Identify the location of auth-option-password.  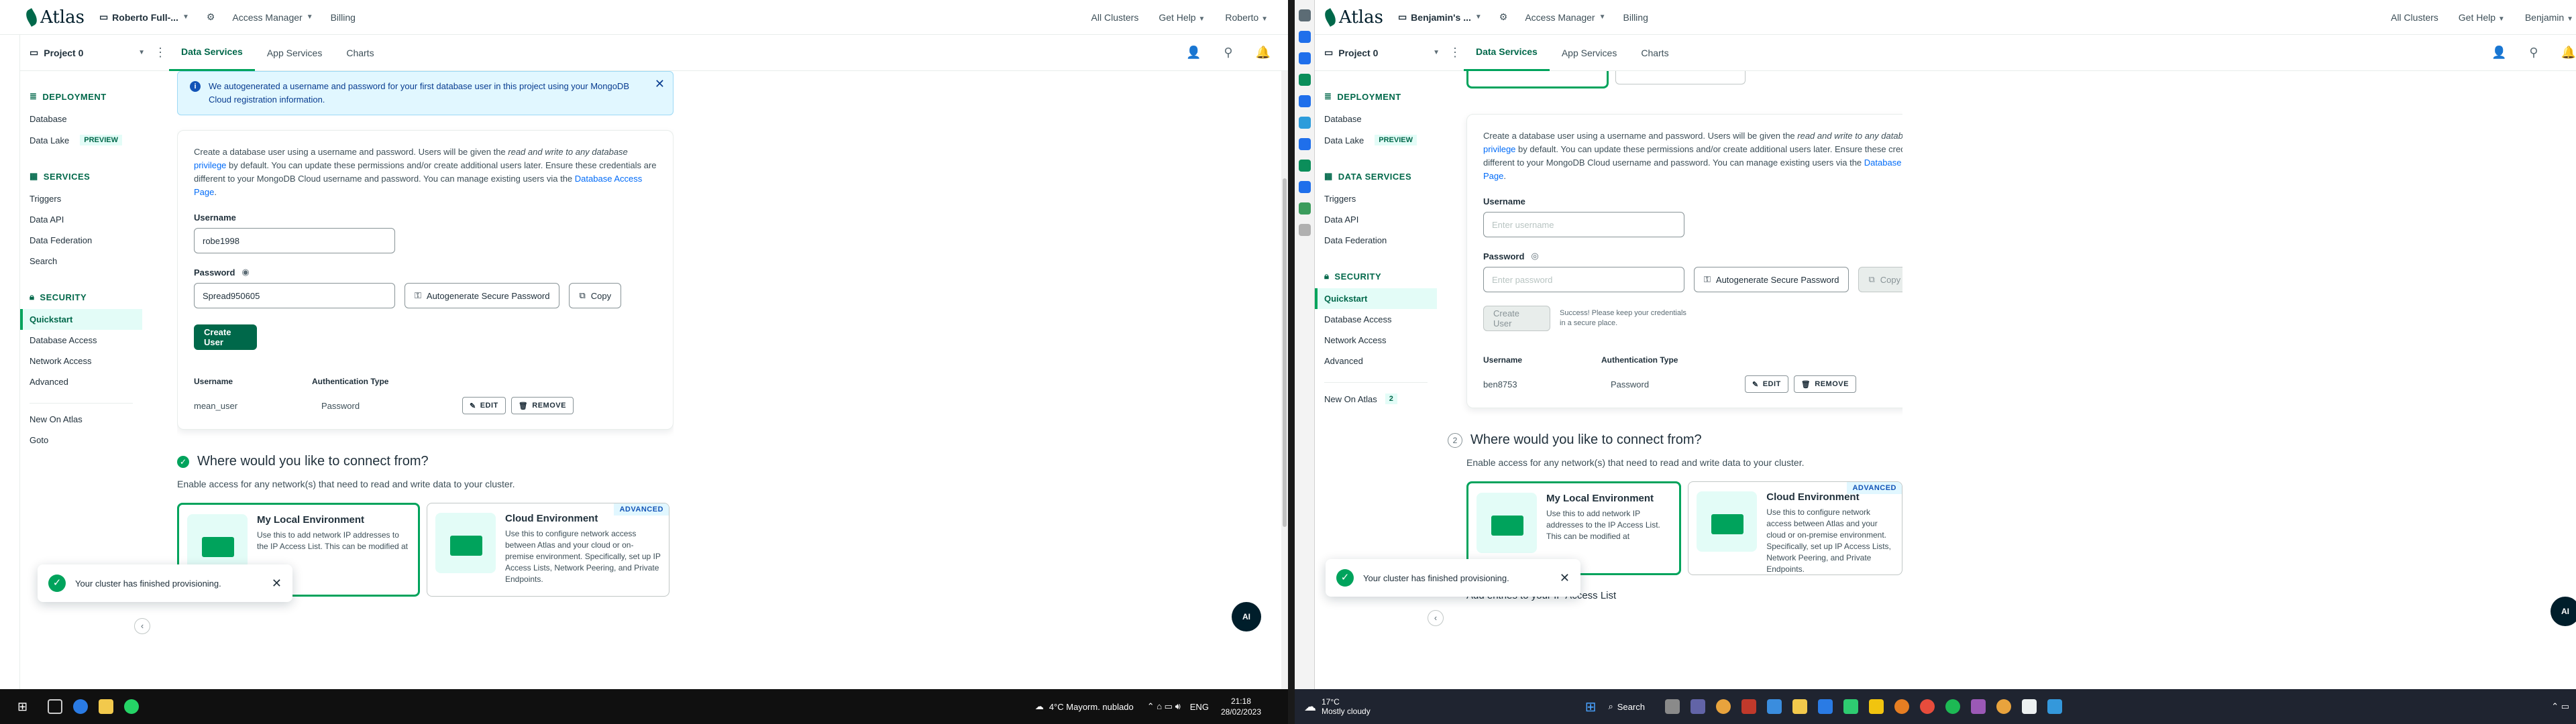
(1537, 79).